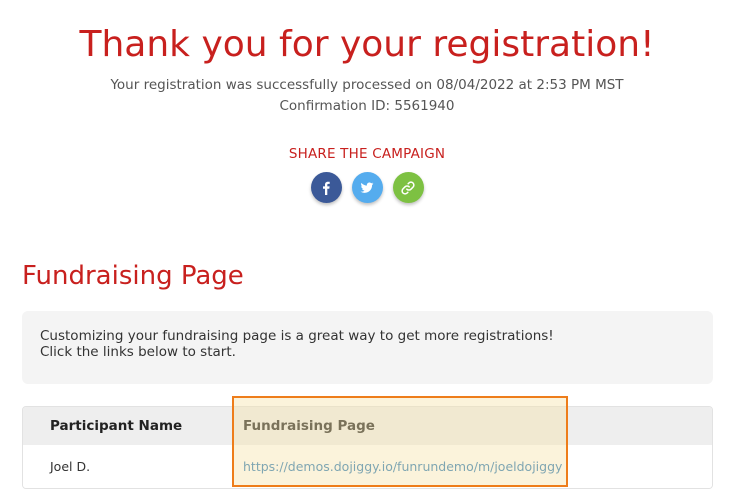 The image size is (734, 504). Describe the element at coordinates (116, 426) in the screenshot. I see `column-header-participant-name: Participant Name` at that location.